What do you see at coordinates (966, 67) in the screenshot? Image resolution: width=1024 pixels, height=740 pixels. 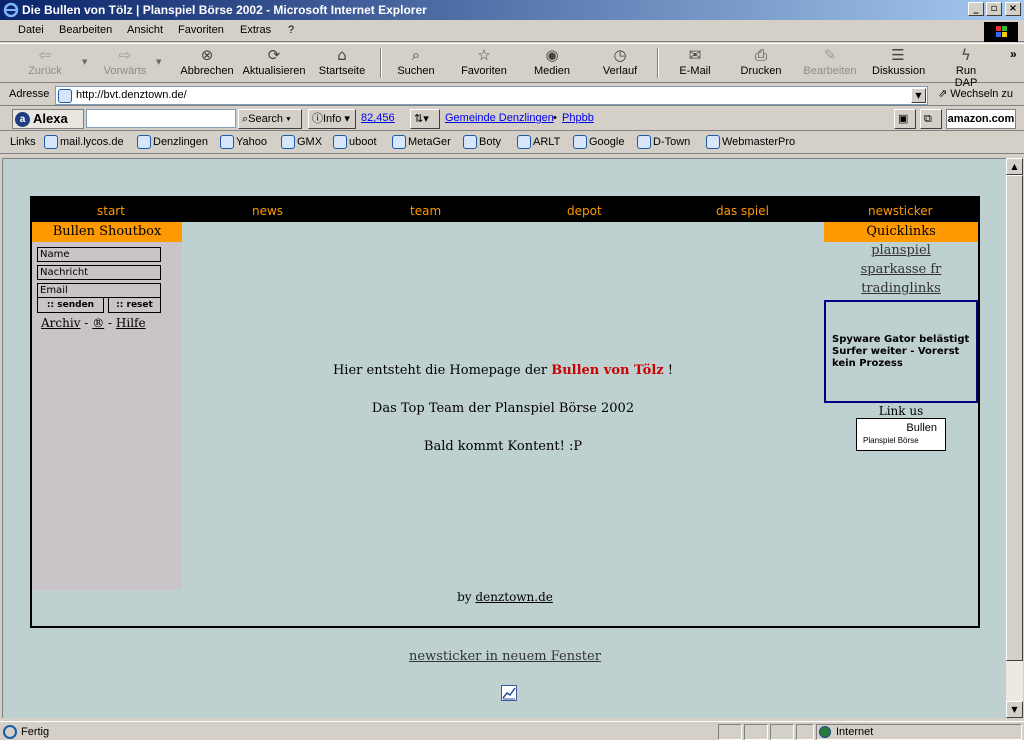 I see `run-dap-button: ϟ Run DAP` at bounding box center [966, 67].